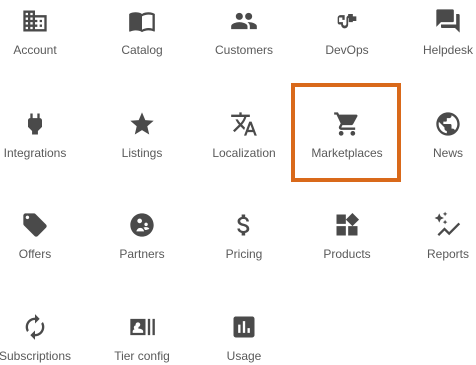  What do you see at coordinates (35, 225) in the screenshot?
I see `tag-icon` at bounding box center [35, 225].